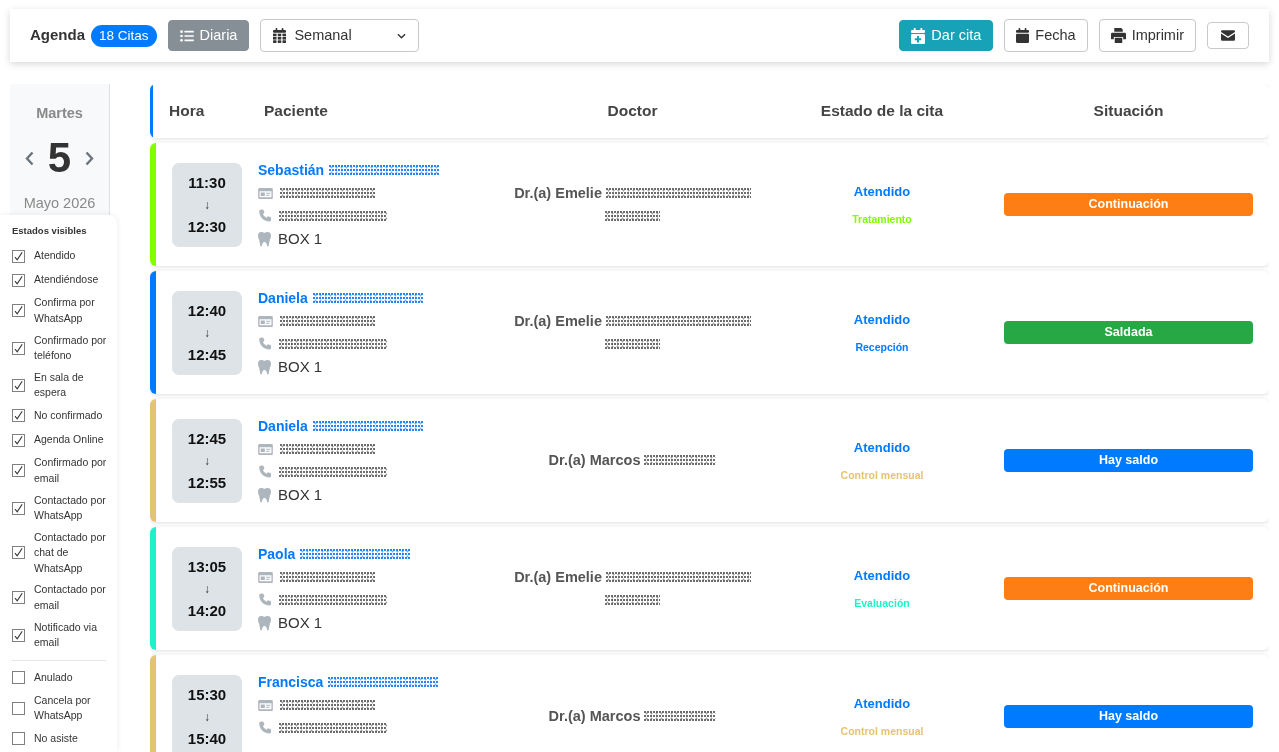 This screenshot has height=752, width=1279. What do you see at coordinates (207, 610) in the screenshot?
I see `end-time: 14:20` at bounding box center [207, 610].